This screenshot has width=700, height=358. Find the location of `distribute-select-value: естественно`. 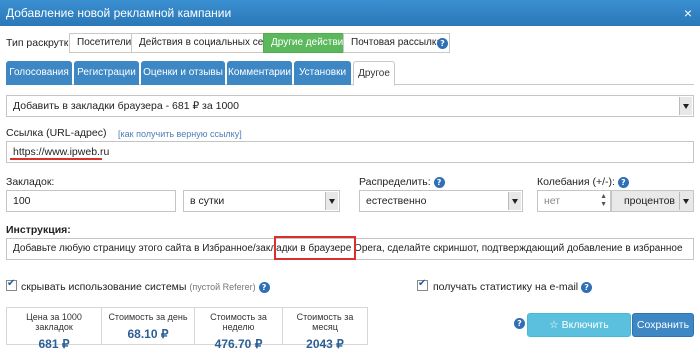

distribute-select-value: естественно is located at coordinates (396, 201).